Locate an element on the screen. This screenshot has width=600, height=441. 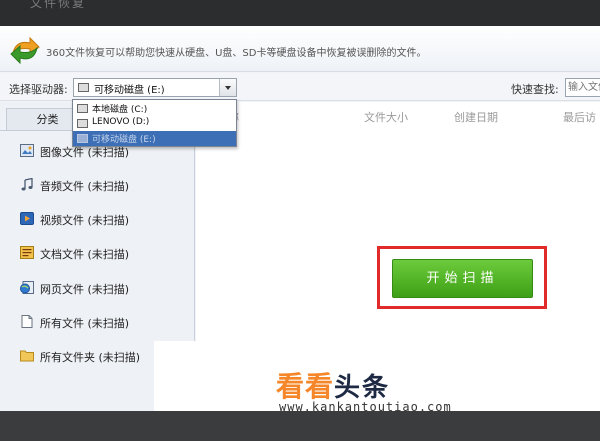
sidebar-item-label: 音频文件 (未扫描) is located at coordinates (85, 186).